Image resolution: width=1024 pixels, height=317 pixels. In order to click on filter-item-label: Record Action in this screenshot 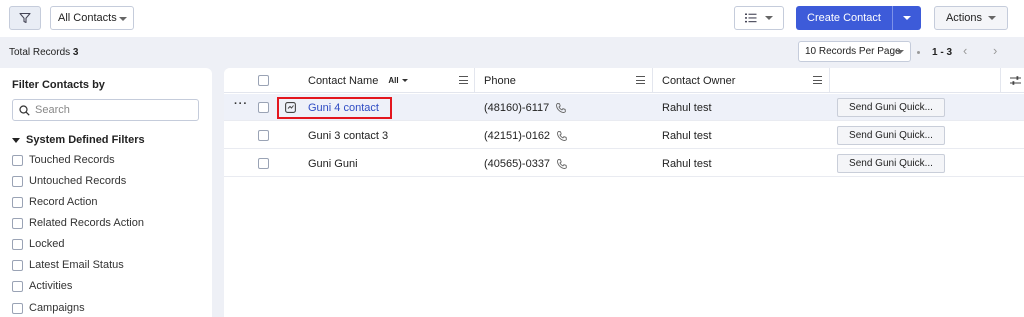, I will do `click(63, 202)`.